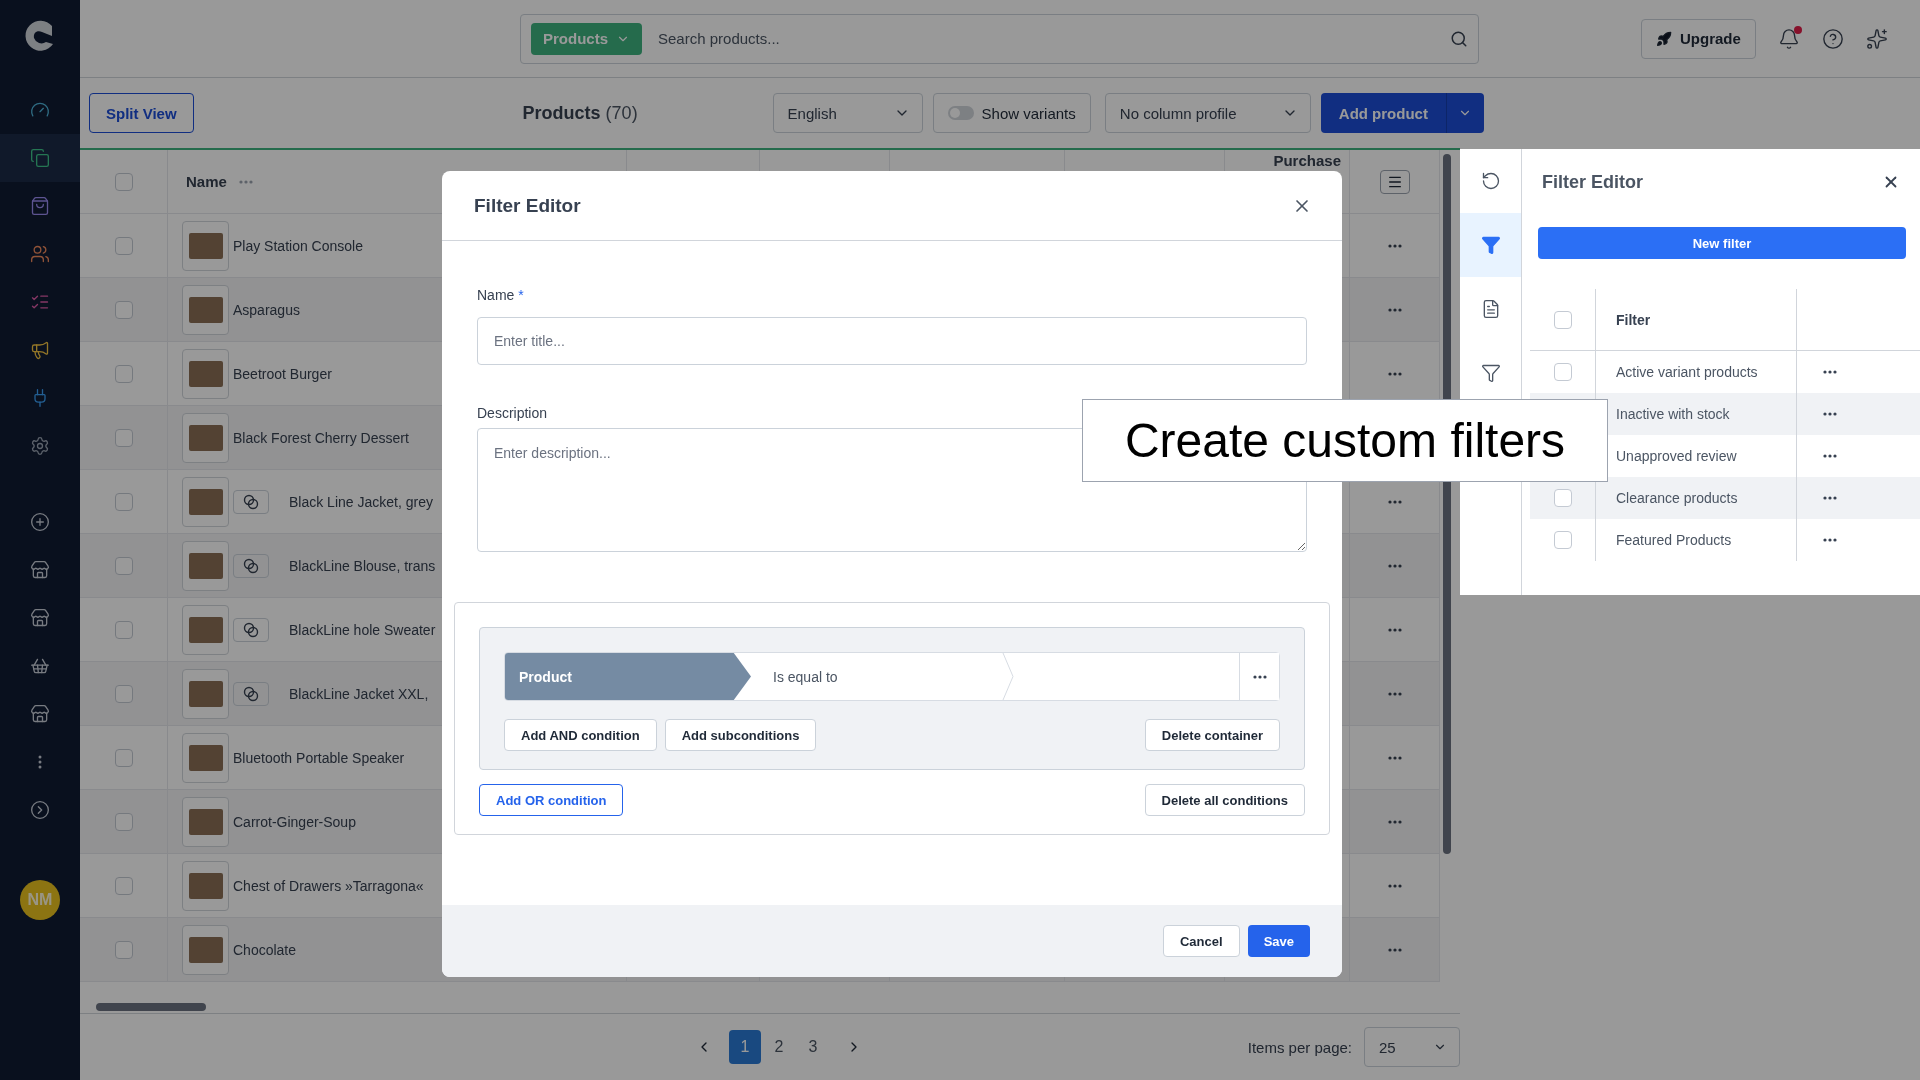  Describe the element at coordinates (359, 693) in the screenshot. I see `product-name: BlackLine Jacket XXL,` at that location.